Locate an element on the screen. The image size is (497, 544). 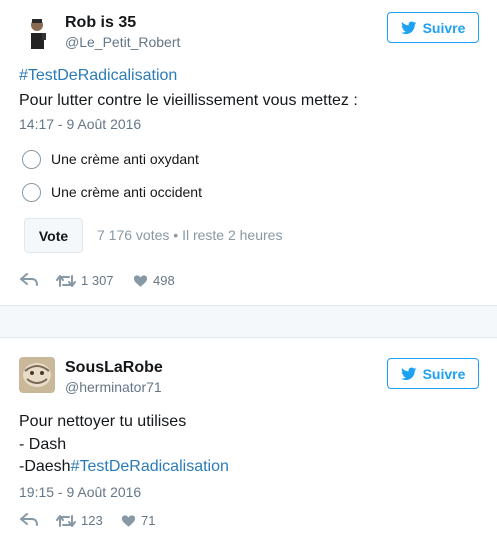
retweet-count: 123 is located at coordinates (92, 520).